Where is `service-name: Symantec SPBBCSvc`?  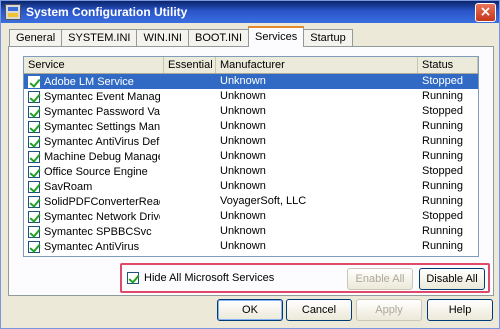 service-name: Symantec SPBBCSvc is located at coordinates (98, 231).